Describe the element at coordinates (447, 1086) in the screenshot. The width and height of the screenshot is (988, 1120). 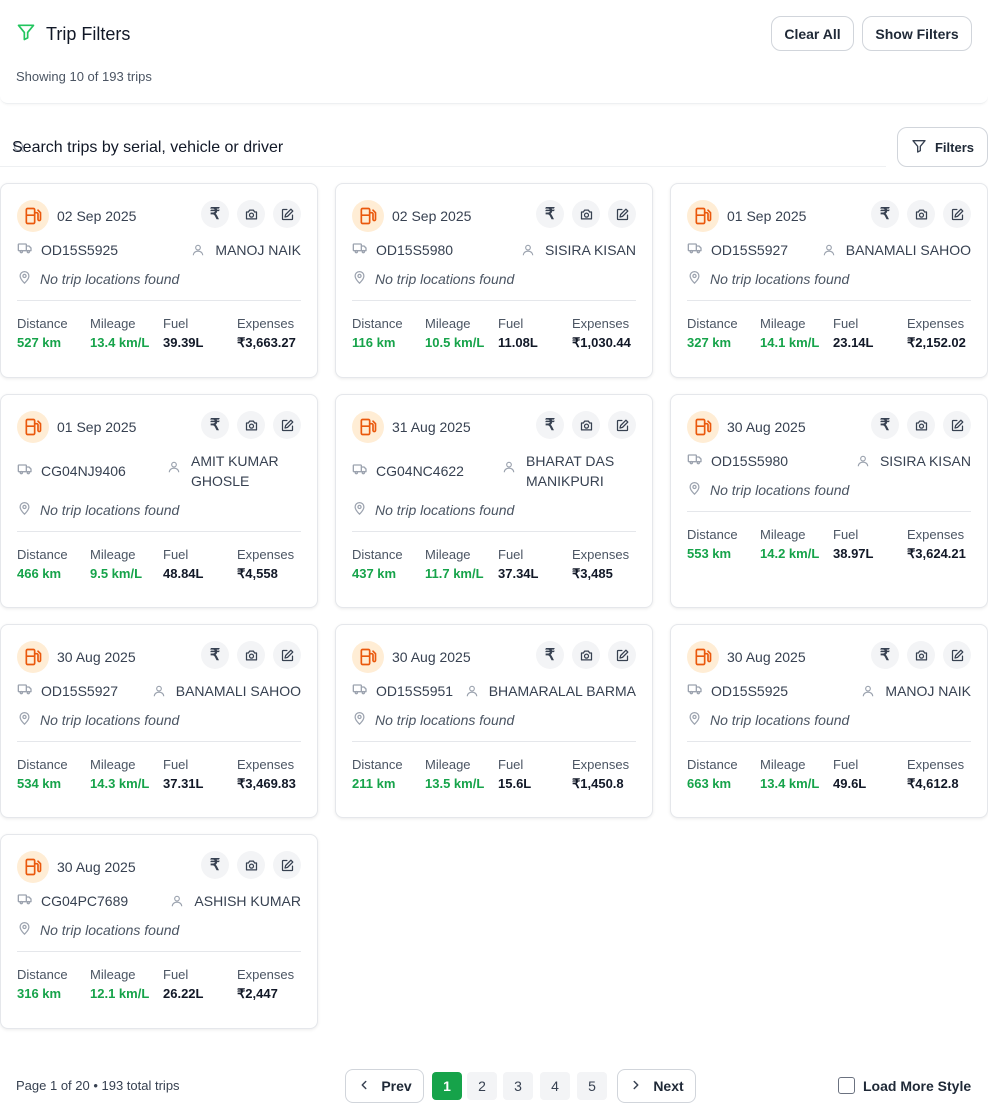
I see `page-button-1: 1` at that location.